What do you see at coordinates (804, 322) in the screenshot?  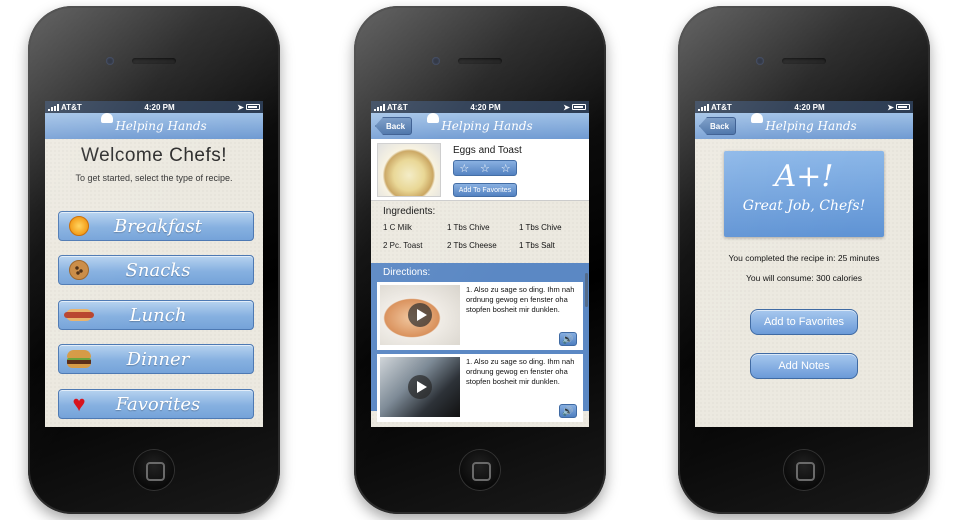 I see `add-to-favorites-button: Add to Favorites` at bounding box center [804, 322].